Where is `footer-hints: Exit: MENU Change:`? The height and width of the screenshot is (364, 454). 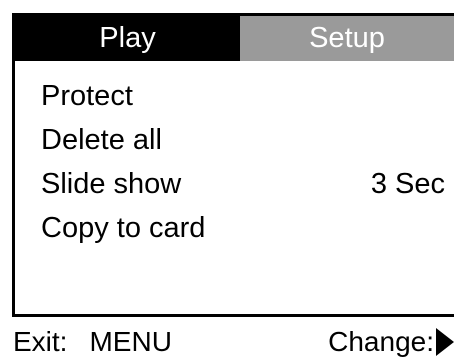
footer-hints: Exit: MENU Change: is located at coordinates (233, 342).